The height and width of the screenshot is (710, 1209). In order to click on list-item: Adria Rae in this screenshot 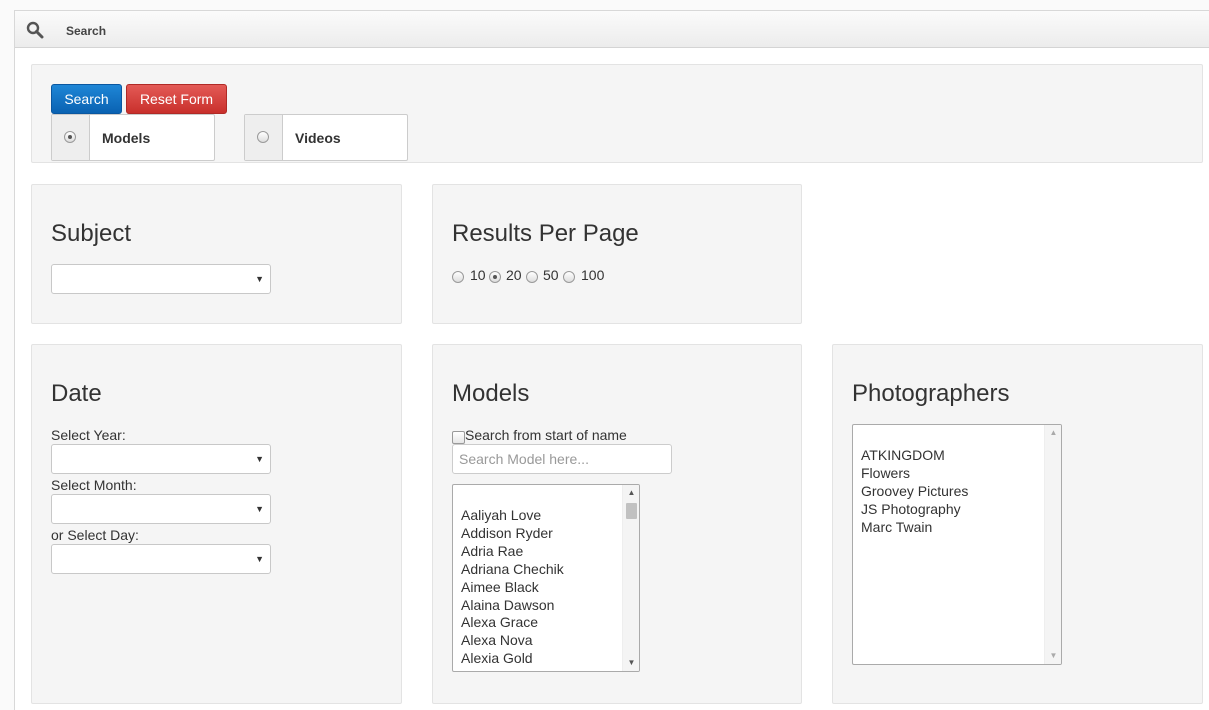, I will do `click(512, 552)`.